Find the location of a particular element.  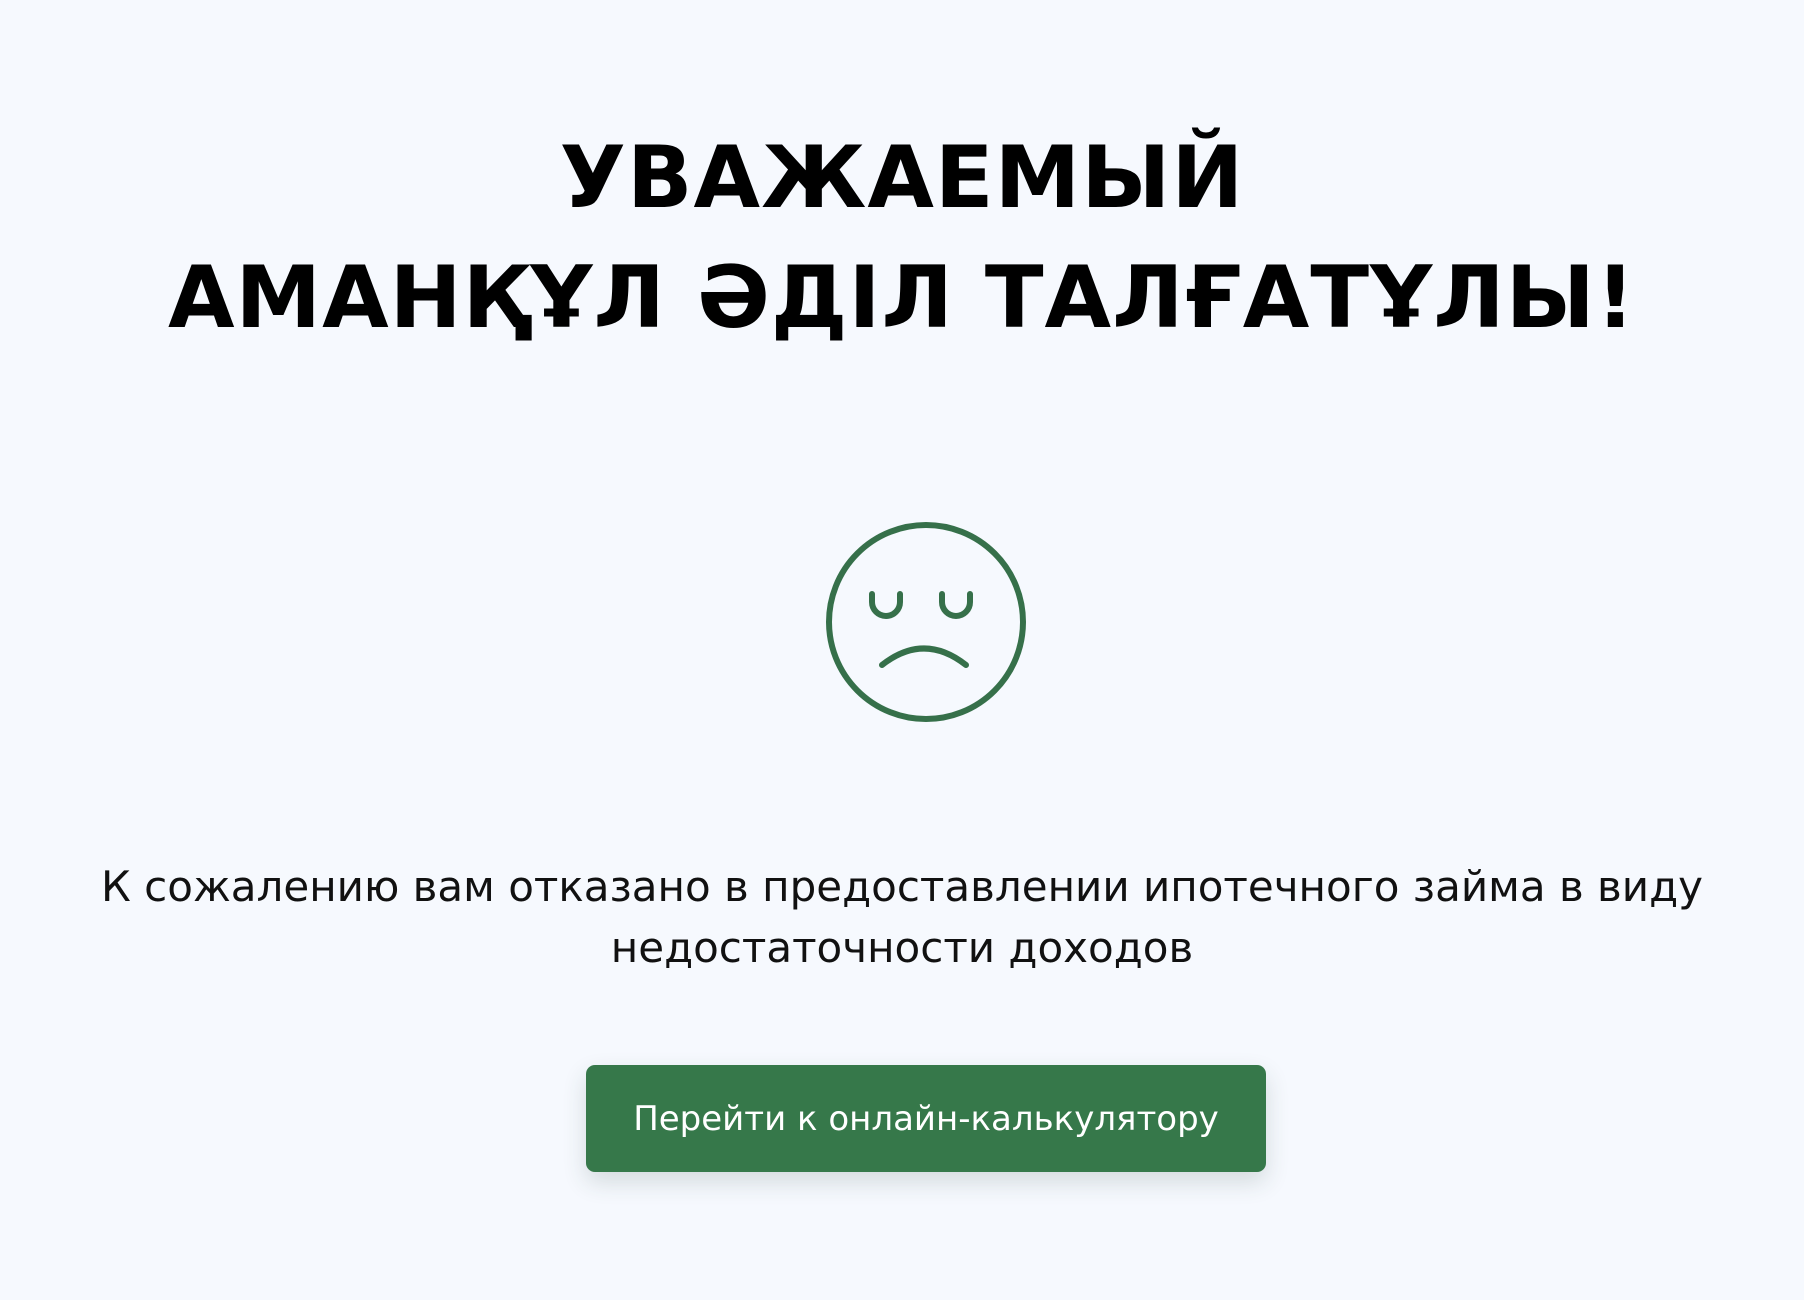

online-calculator-button: Перейти к онлайн-калькулятору is located at coordinates (926, 1118).